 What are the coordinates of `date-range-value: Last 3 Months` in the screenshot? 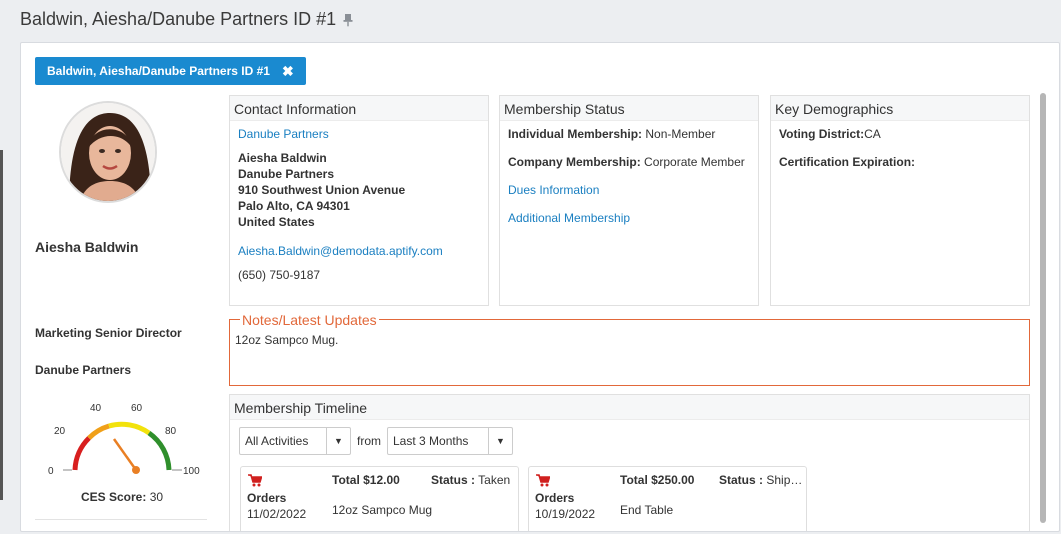 It's located at (431, 441).